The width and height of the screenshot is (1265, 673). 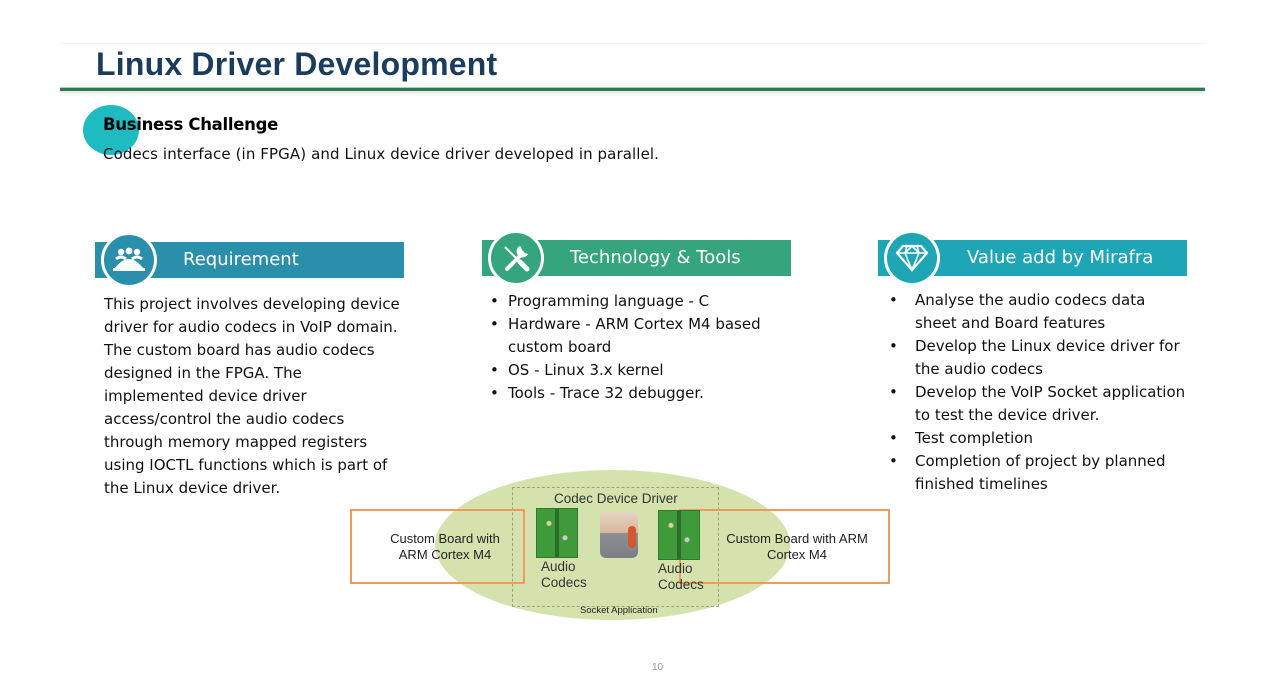 I want to click on top-border, so click(x=632, y=43).